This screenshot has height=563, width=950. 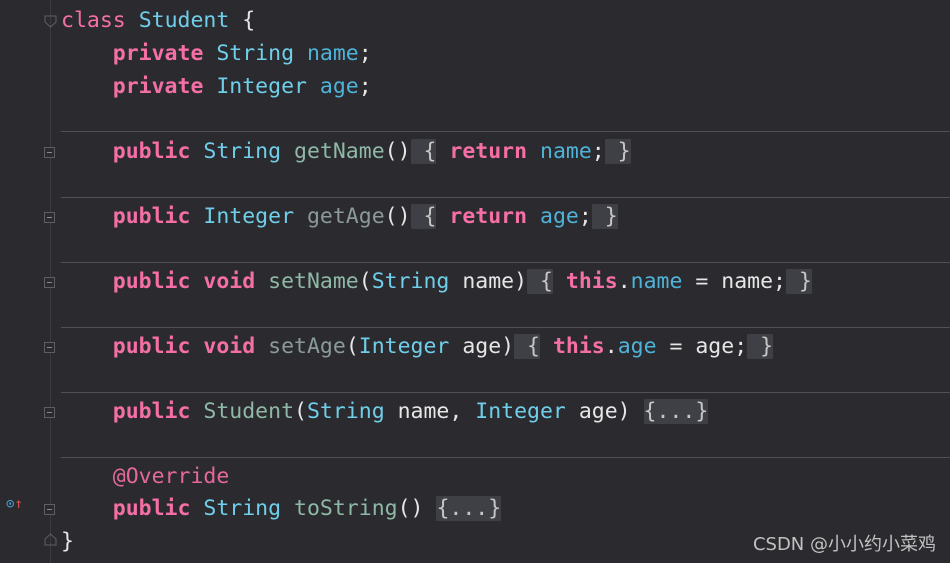 I want to click on code-line-getname: public String getName() { return name; }, so click(x=346, y=152).